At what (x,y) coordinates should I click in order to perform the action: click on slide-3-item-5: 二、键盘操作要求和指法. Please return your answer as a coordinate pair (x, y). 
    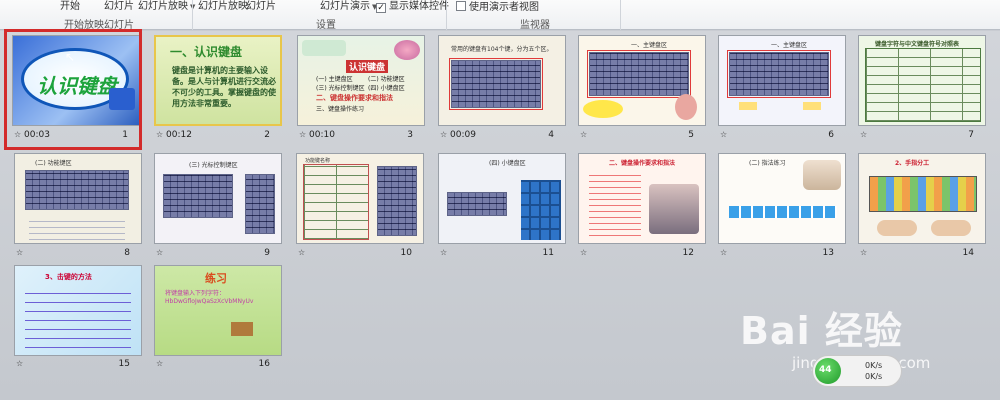
    Looking at the image, I should click on (354, 98).